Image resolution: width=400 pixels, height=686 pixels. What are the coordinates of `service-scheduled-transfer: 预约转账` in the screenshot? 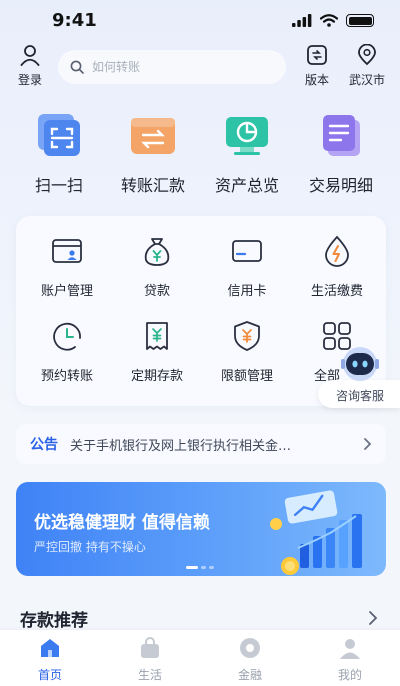 It's located at (67, 351).